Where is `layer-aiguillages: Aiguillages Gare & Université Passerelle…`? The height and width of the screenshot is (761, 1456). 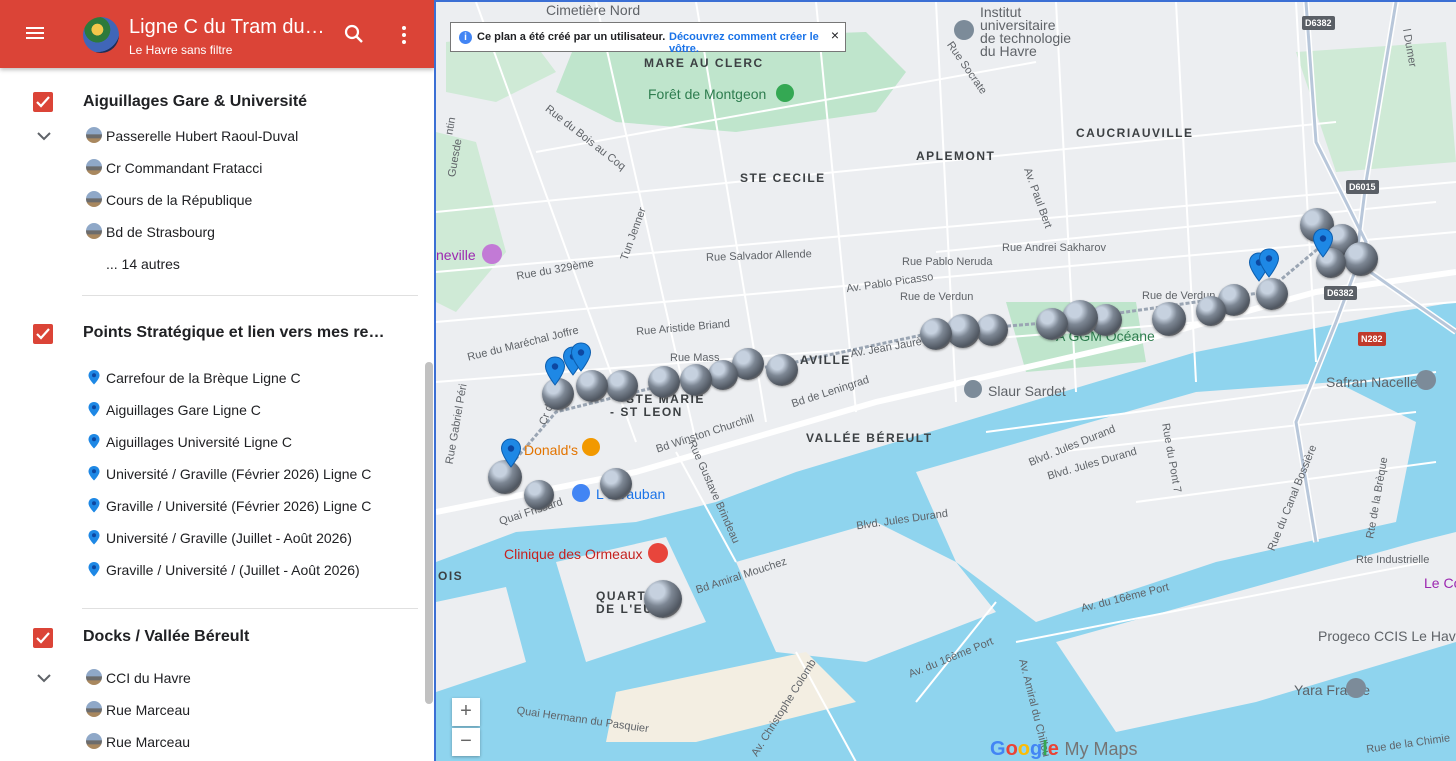 layer-aiguillages: Aiguillages Gare & Université Passerelle… is located at coordinates (217, 186).